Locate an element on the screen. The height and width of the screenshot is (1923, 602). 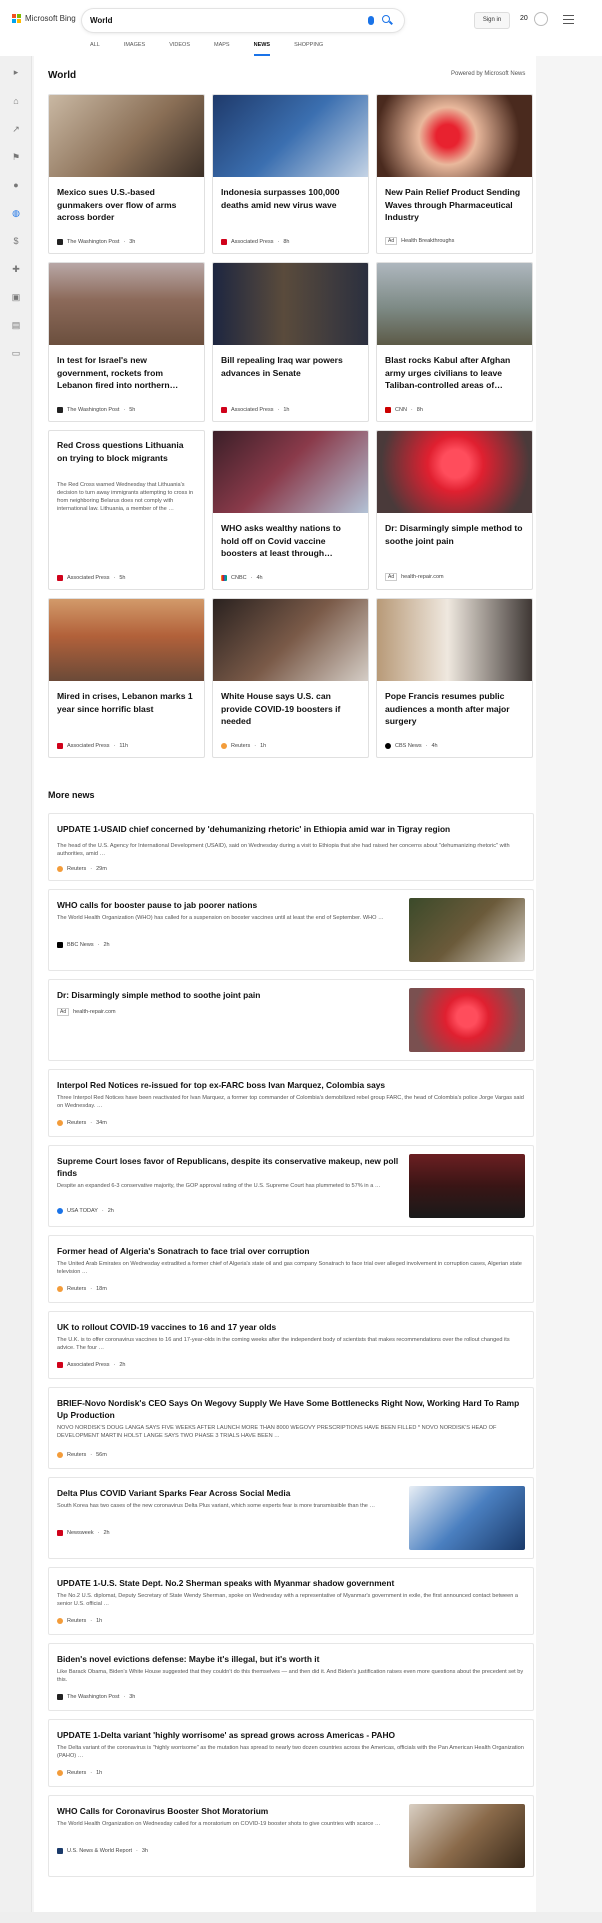
search-input: World is located at coordinates (243, 20).